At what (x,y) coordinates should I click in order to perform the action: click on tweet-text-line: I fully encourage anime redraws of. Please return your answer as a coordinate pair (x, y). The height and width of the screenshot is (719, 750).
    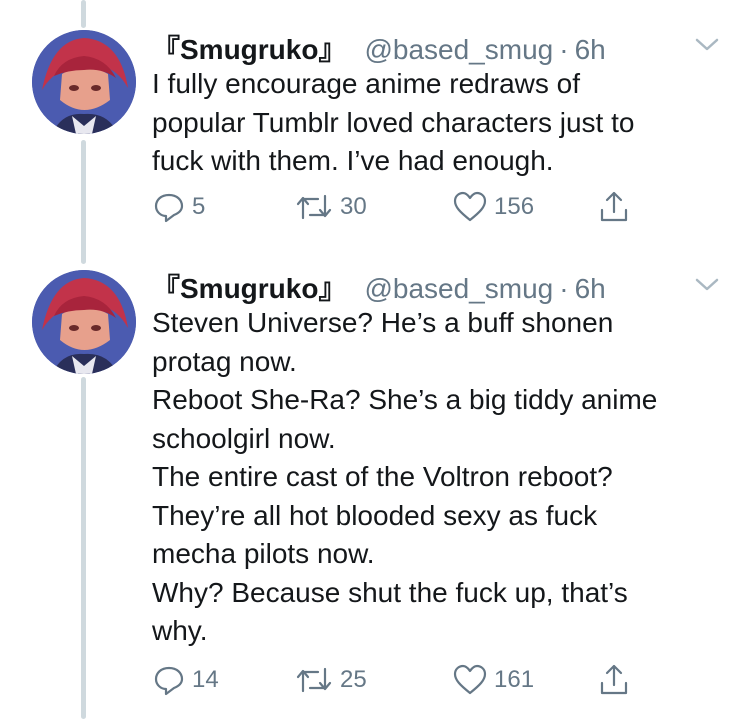
    Looking at the image, I should click on (366, 83).